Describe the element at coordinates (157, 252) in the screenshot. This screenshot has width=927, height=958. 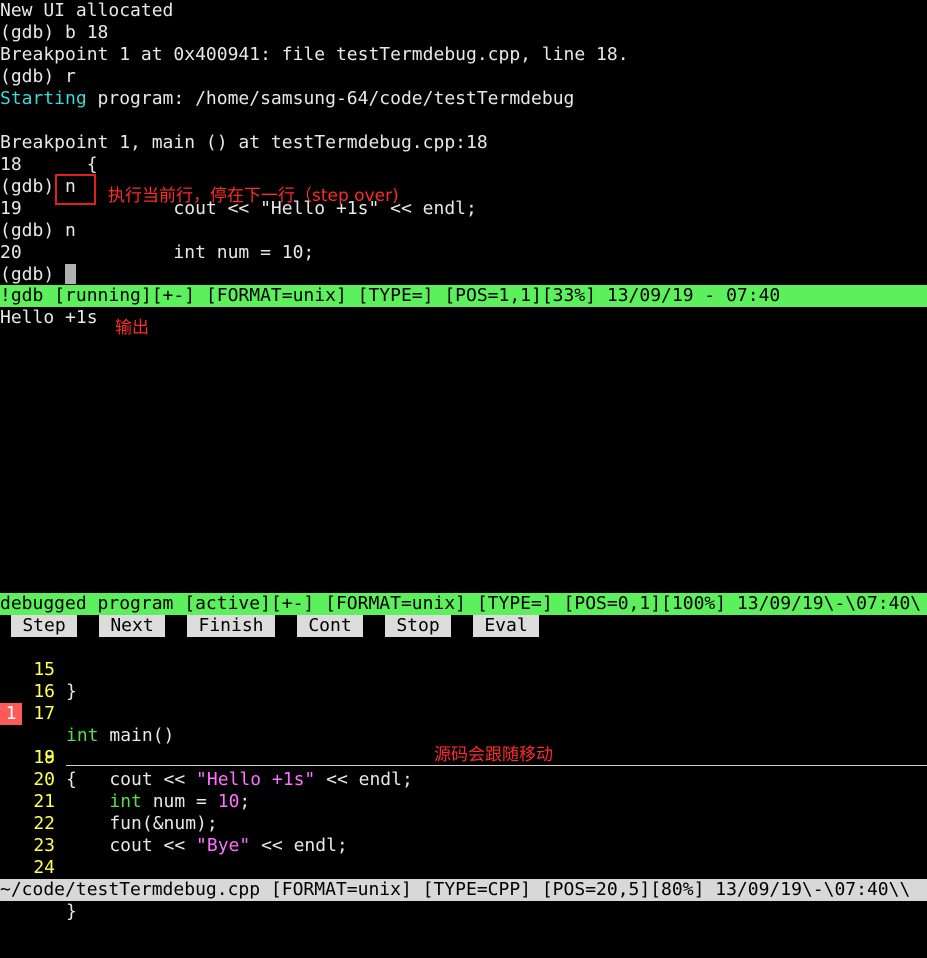
I see `gdb-line: 20 int num = 10;` at that location.